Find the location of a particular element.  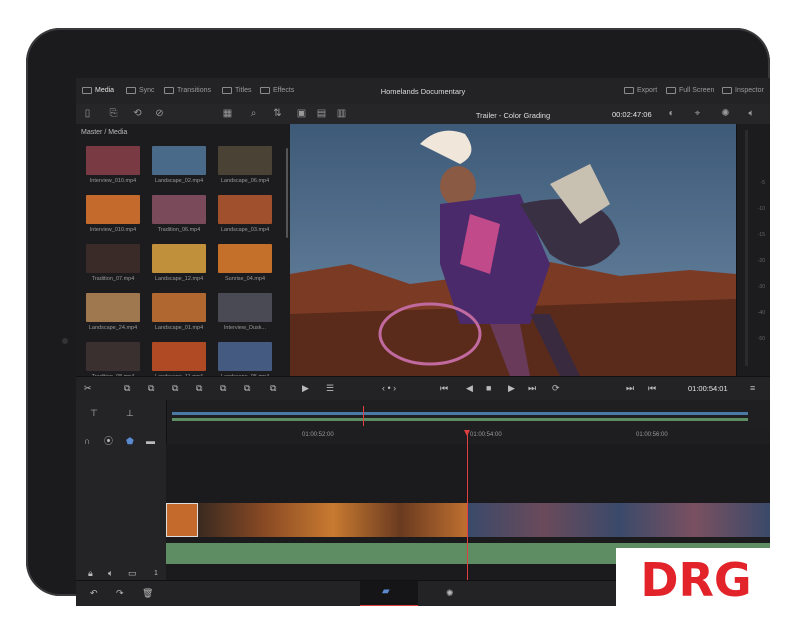

media-scrollbar is located at coordinates (287, 193).